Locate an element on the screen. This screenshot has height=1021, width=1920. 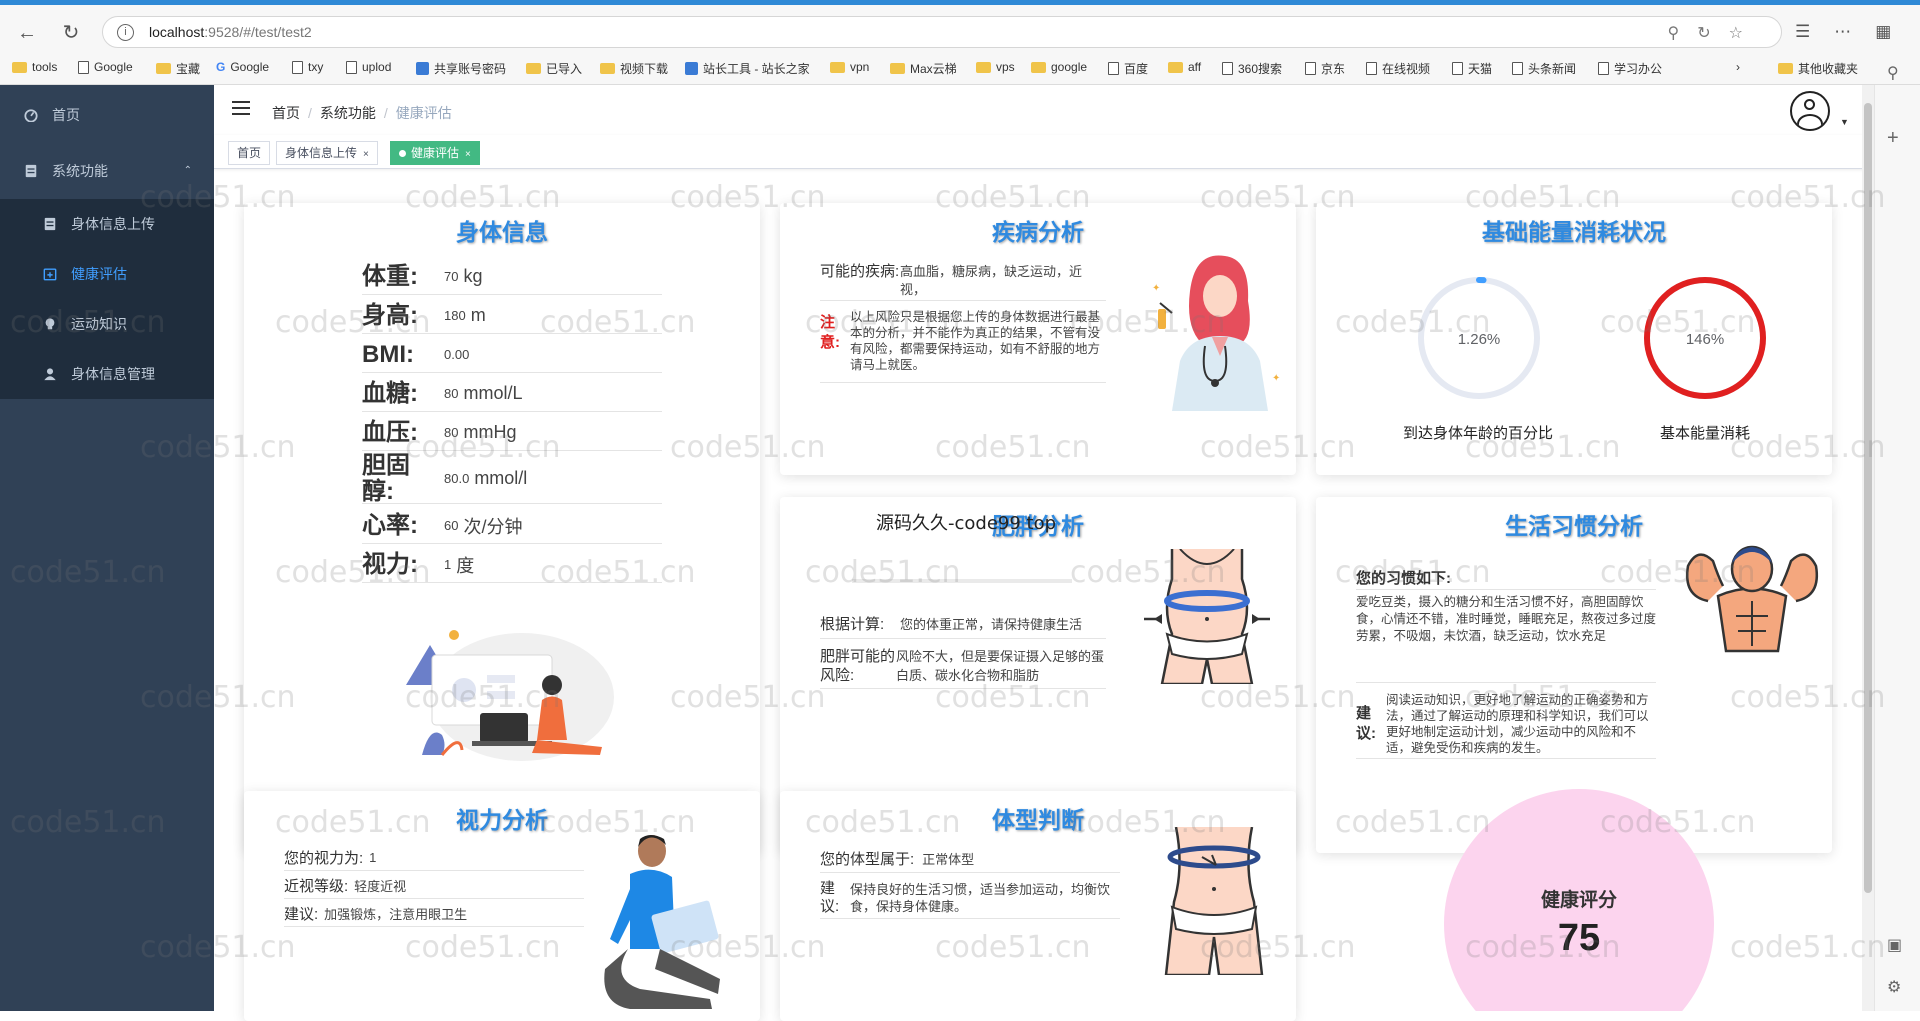
add-icon: + is located at coordinates (1893, 138).